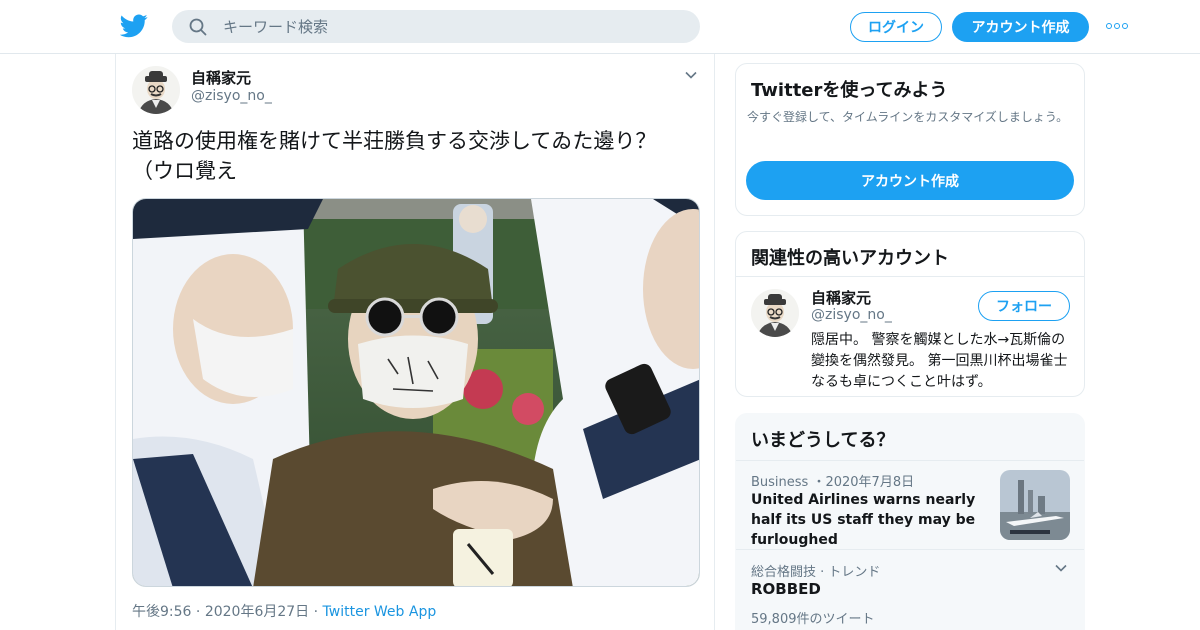  I want to click on tweet-source-link: Twitter Web App, so click(380, 612).